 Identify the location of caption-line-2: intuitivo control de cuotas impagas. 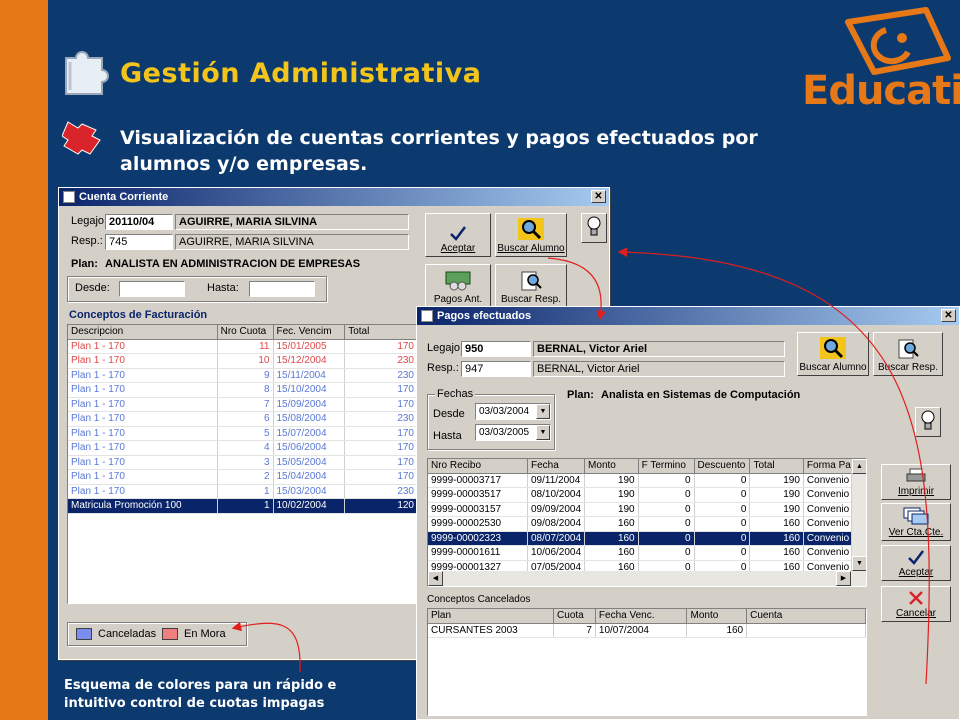
(194, 703).